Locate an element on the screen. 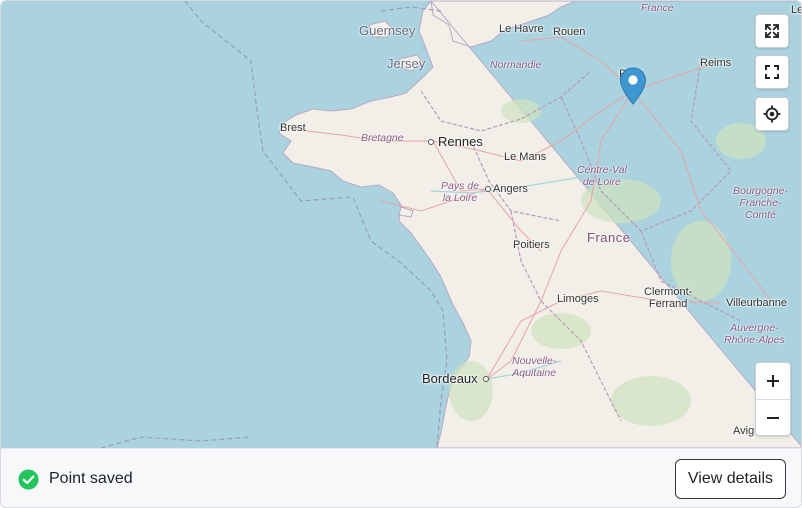 Image resolution: width=802 pixels, height=508 pixels. country-label: France is located at coordinates (609, 237).